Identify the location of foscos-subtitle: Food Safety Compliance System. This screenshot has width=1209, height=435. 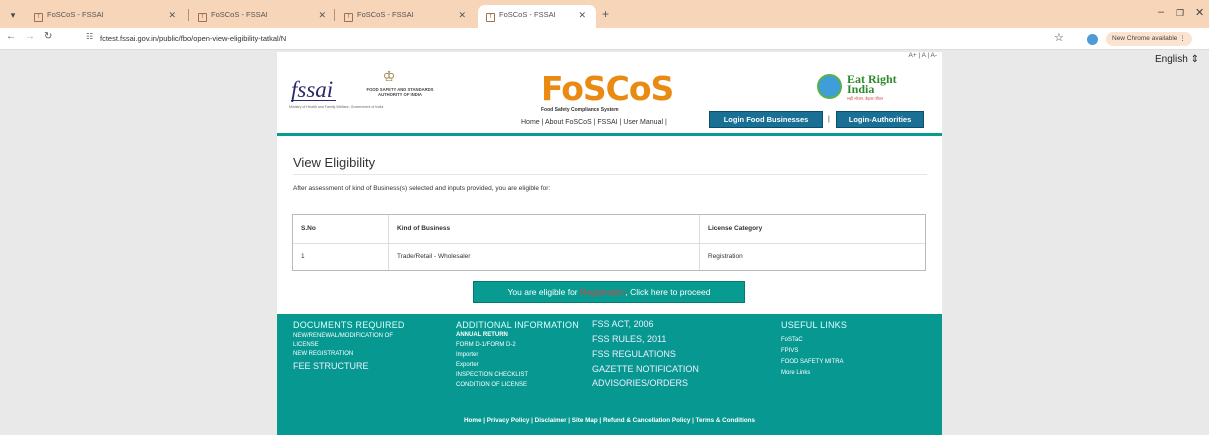
(580, 110).